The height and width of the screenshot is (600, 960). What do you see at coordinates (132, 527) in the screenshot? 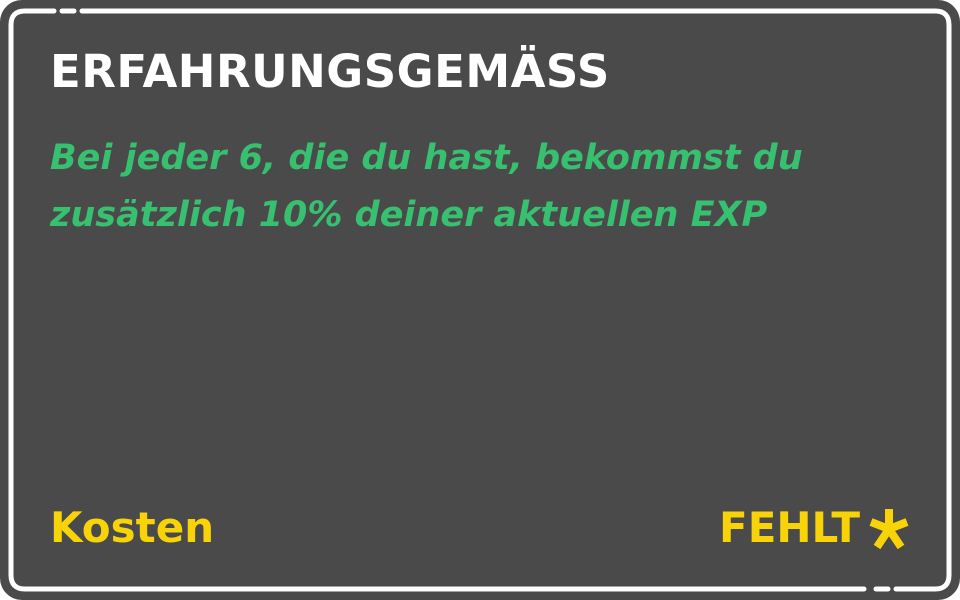
I see `cost-label: Kosten` at bounding box center [132, 527].